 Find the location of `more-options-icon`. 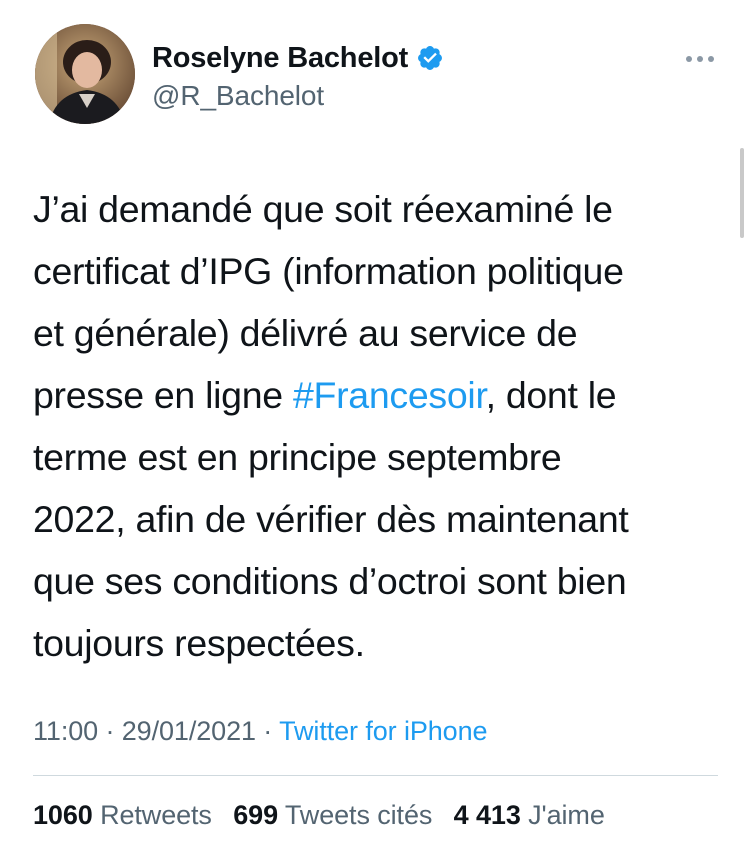

more-options-icon is located at coordinates (702, 59).